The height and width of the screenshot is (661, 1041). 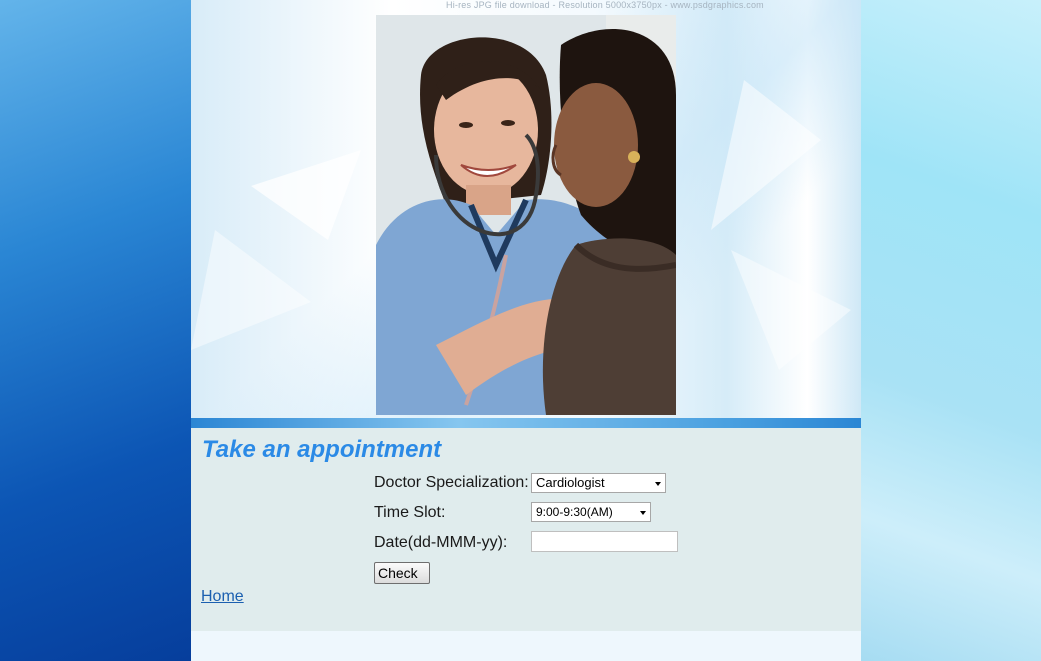 I want to click on home-link: Home, so click(x=222, y=597).